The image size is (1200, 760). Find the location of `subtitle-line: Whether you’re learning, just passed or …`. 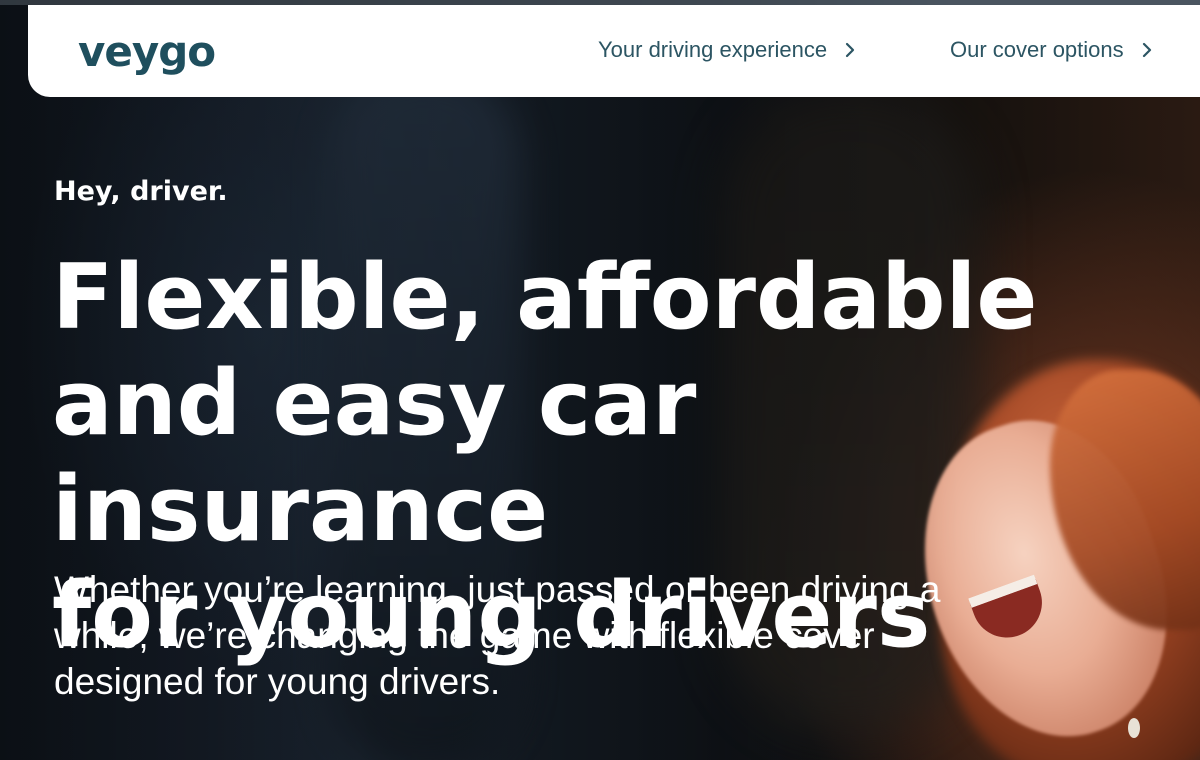

subtitle-line: Whether you’re learning, just passed or … is located at coordinates (497, 589).